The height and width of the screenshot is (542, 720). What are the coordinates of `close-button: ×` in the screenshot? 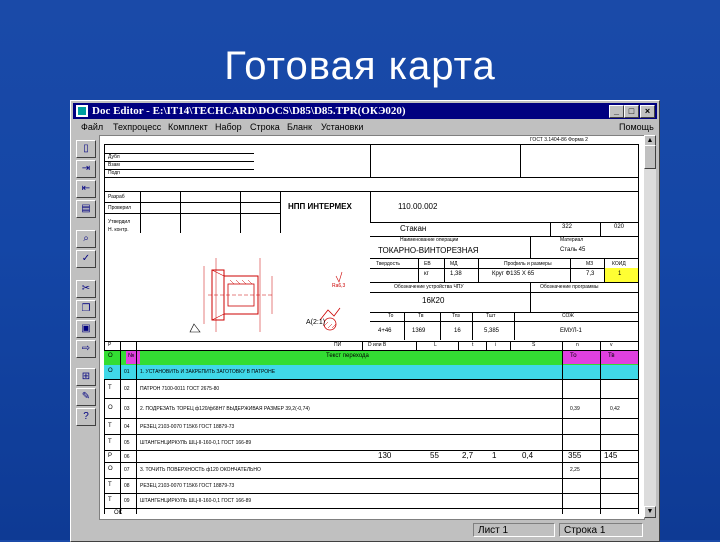 It's located at (647, 111).